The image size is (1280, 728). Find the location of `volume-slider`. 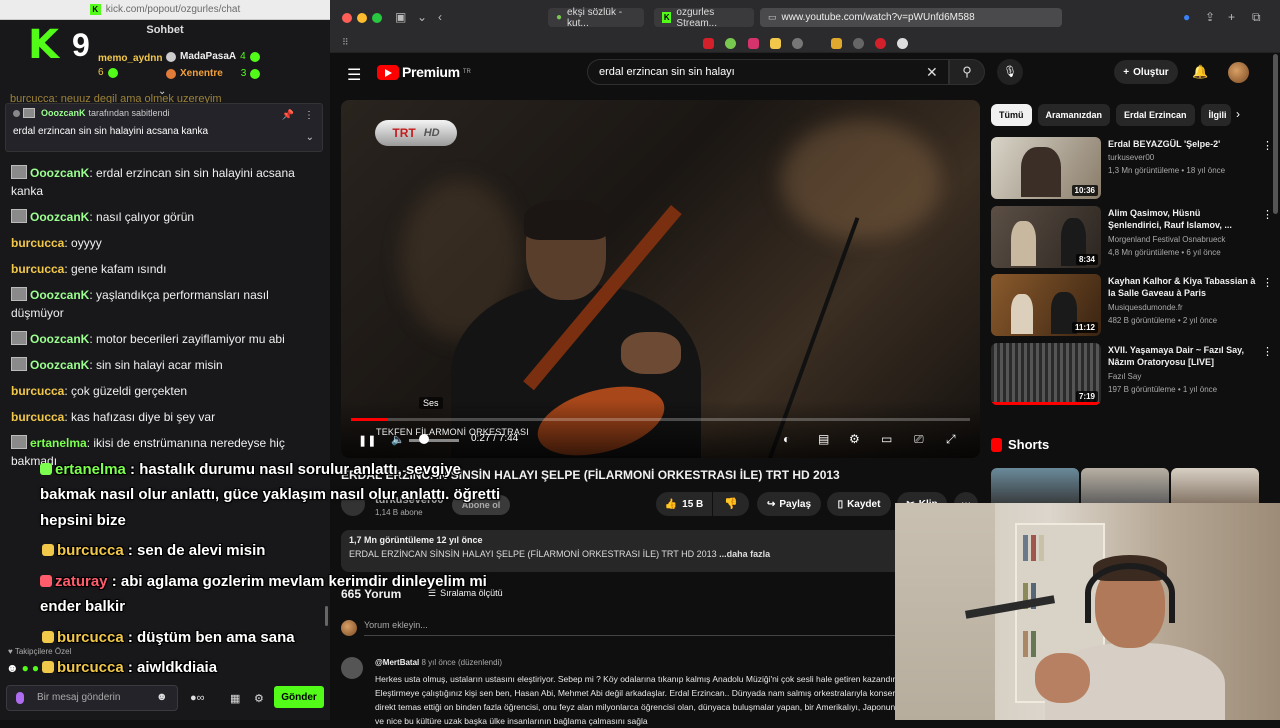

volume-slider is located at coordinates (434, 440).